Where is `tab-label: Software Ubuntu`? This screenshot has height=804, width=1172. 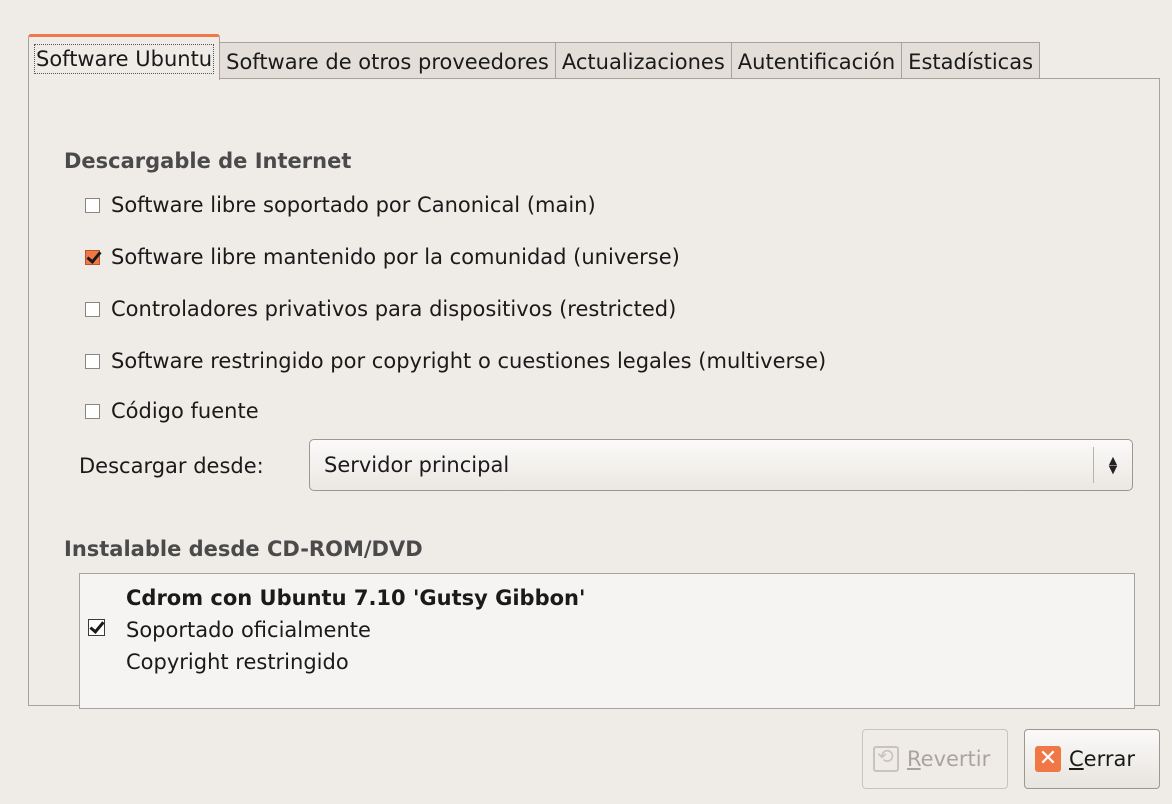
tab-label: Software Ubuntu is located at coordinates (124, 58).